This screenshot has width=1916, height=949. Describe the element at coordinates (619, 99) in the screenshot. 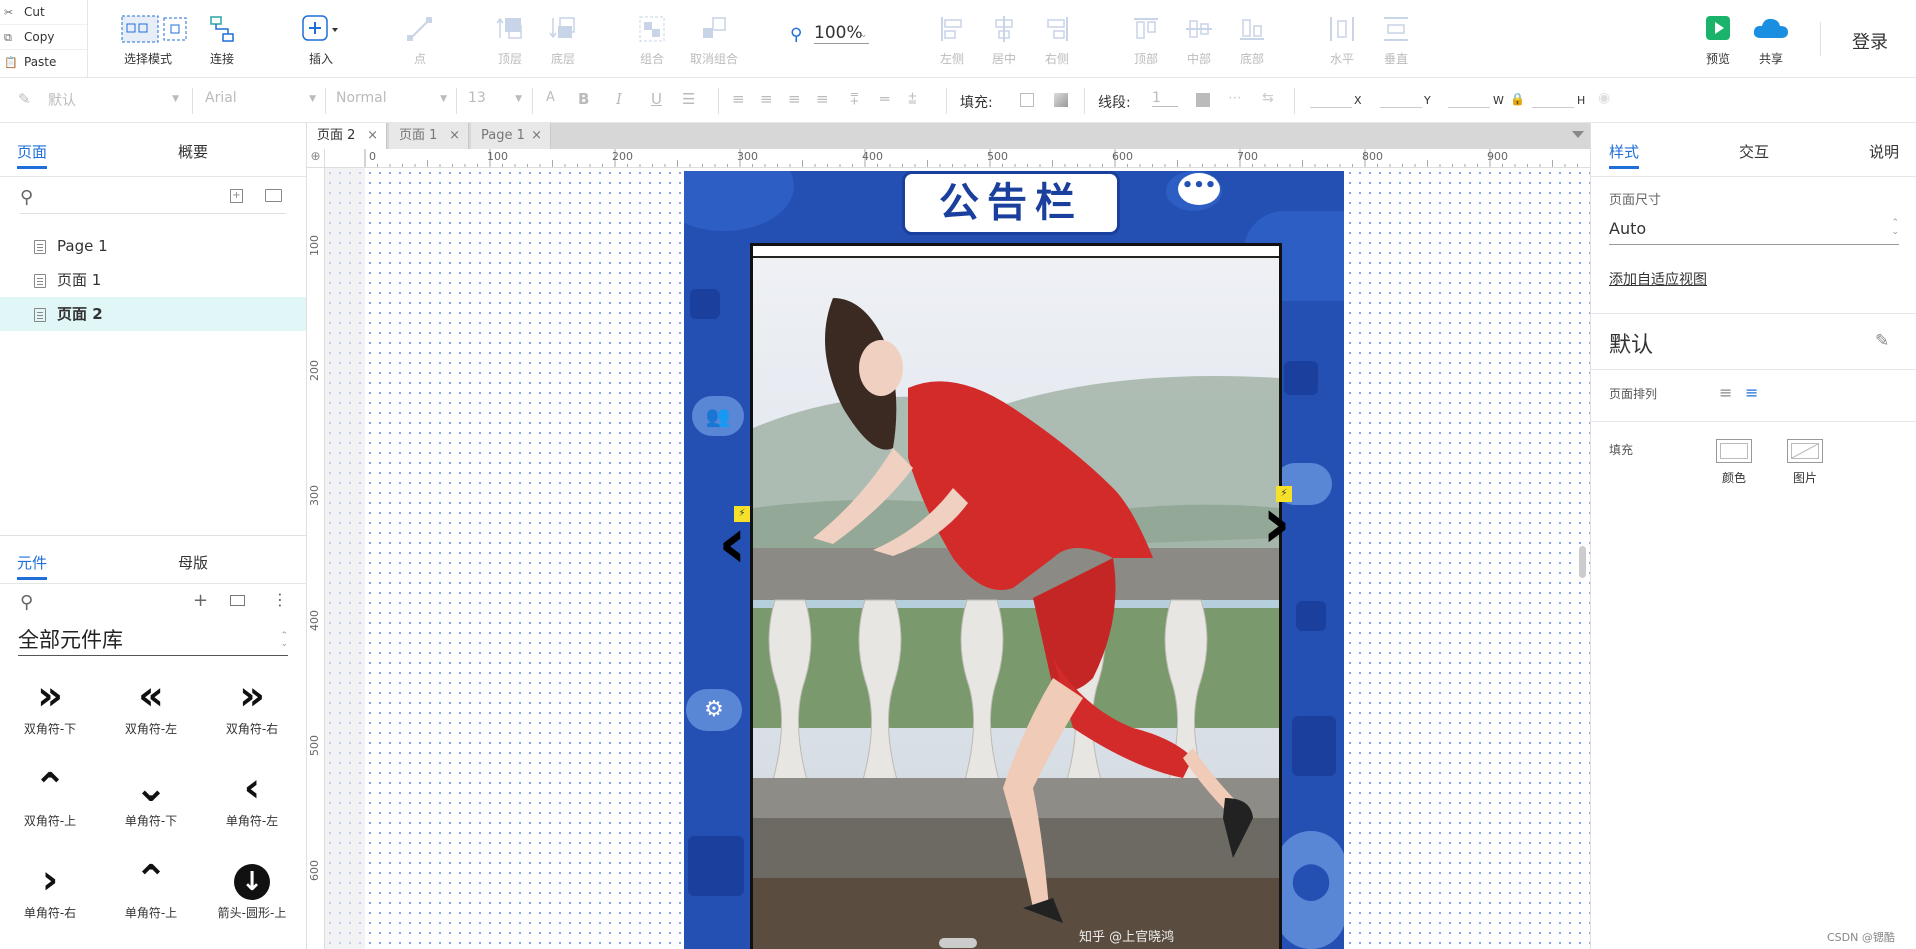

I see `italic-icon: I` at that location.